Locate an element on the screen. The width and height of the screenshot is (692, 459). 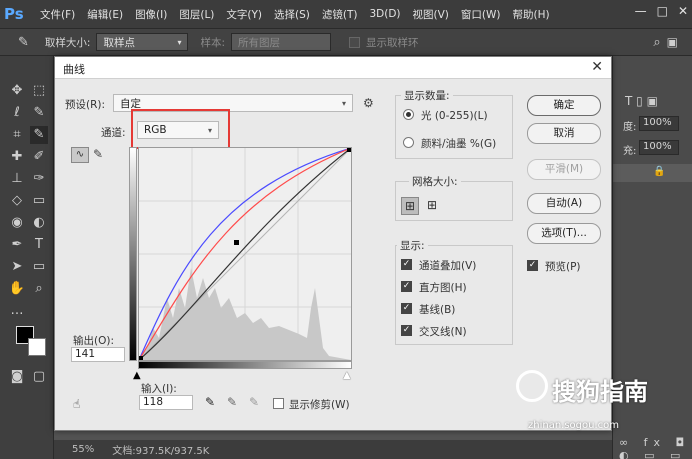
marquee-tool-icon: ⬚ is located at coordinates (39, 91).